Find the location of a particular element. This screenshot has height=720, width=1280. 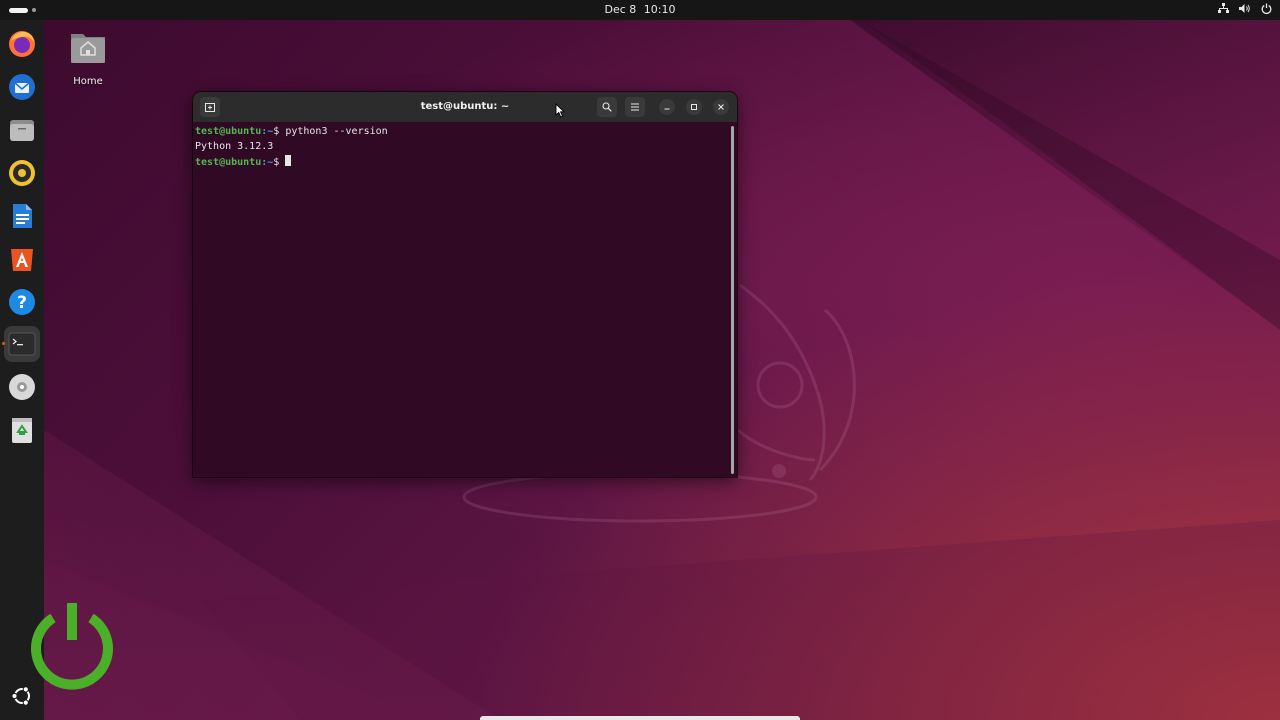

running-indicator is located at coordinates (3, 343).